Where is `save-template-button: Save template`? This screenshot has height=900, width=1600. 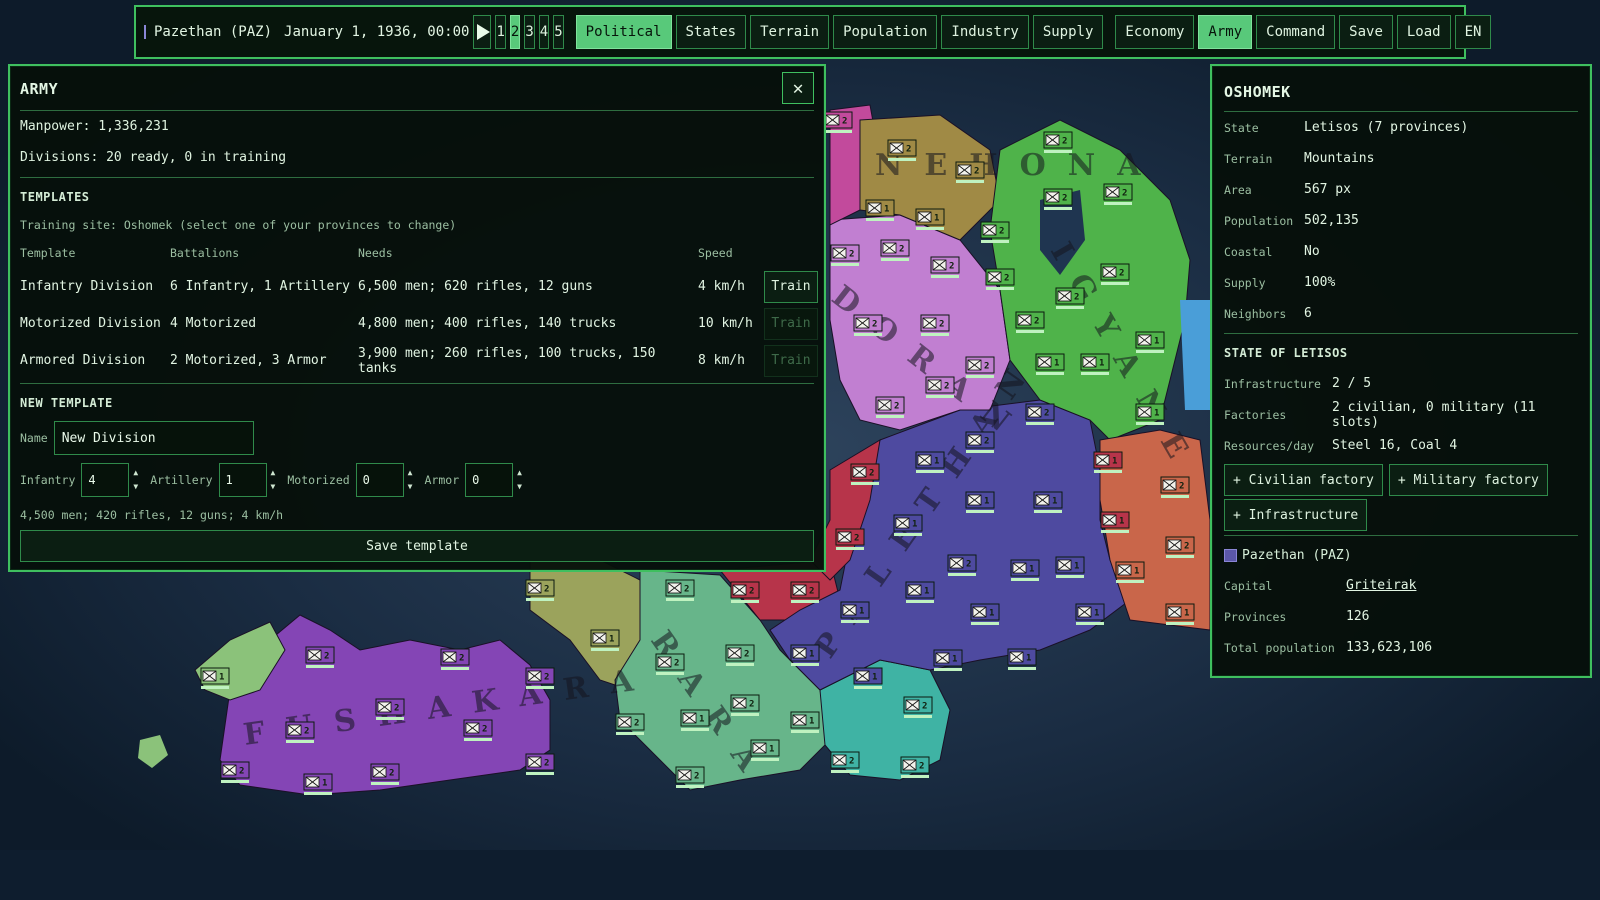
save-template-button: Save template is located at coordinates (417, 546).